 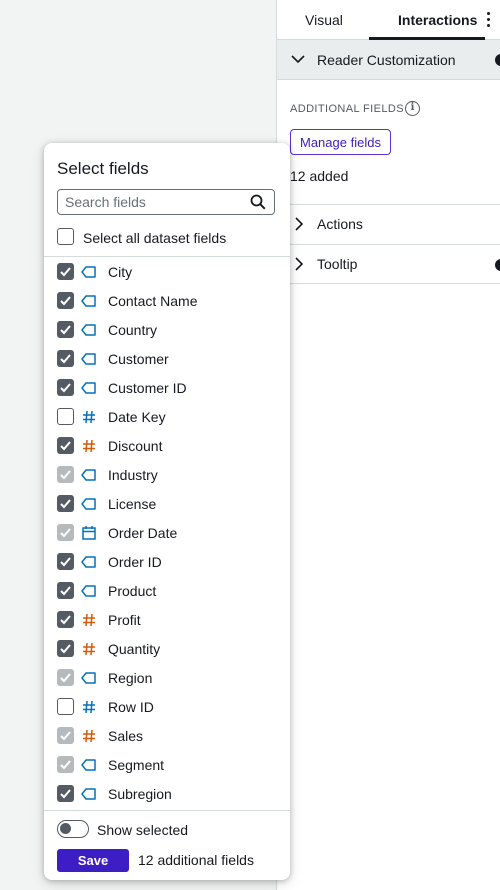 I want to click on calendar-icon, so click(x=89, y=533).